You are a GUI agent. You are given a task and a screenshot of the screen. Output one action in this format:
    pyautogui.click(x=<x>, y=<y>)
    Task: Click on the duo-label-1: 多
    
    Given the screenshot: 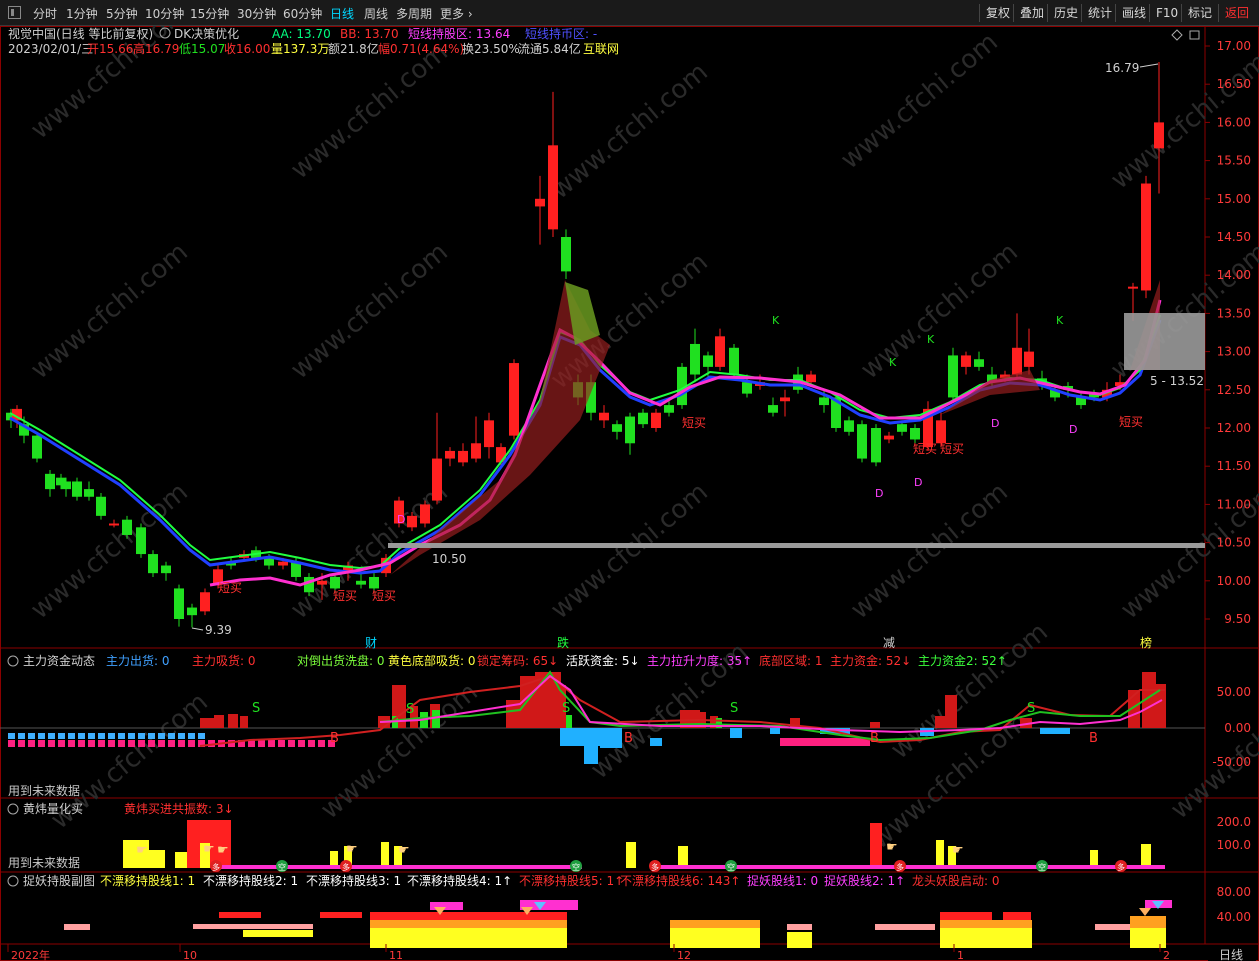 What is the action you would take?
    pyautogui.click(x=346, y=867)
    